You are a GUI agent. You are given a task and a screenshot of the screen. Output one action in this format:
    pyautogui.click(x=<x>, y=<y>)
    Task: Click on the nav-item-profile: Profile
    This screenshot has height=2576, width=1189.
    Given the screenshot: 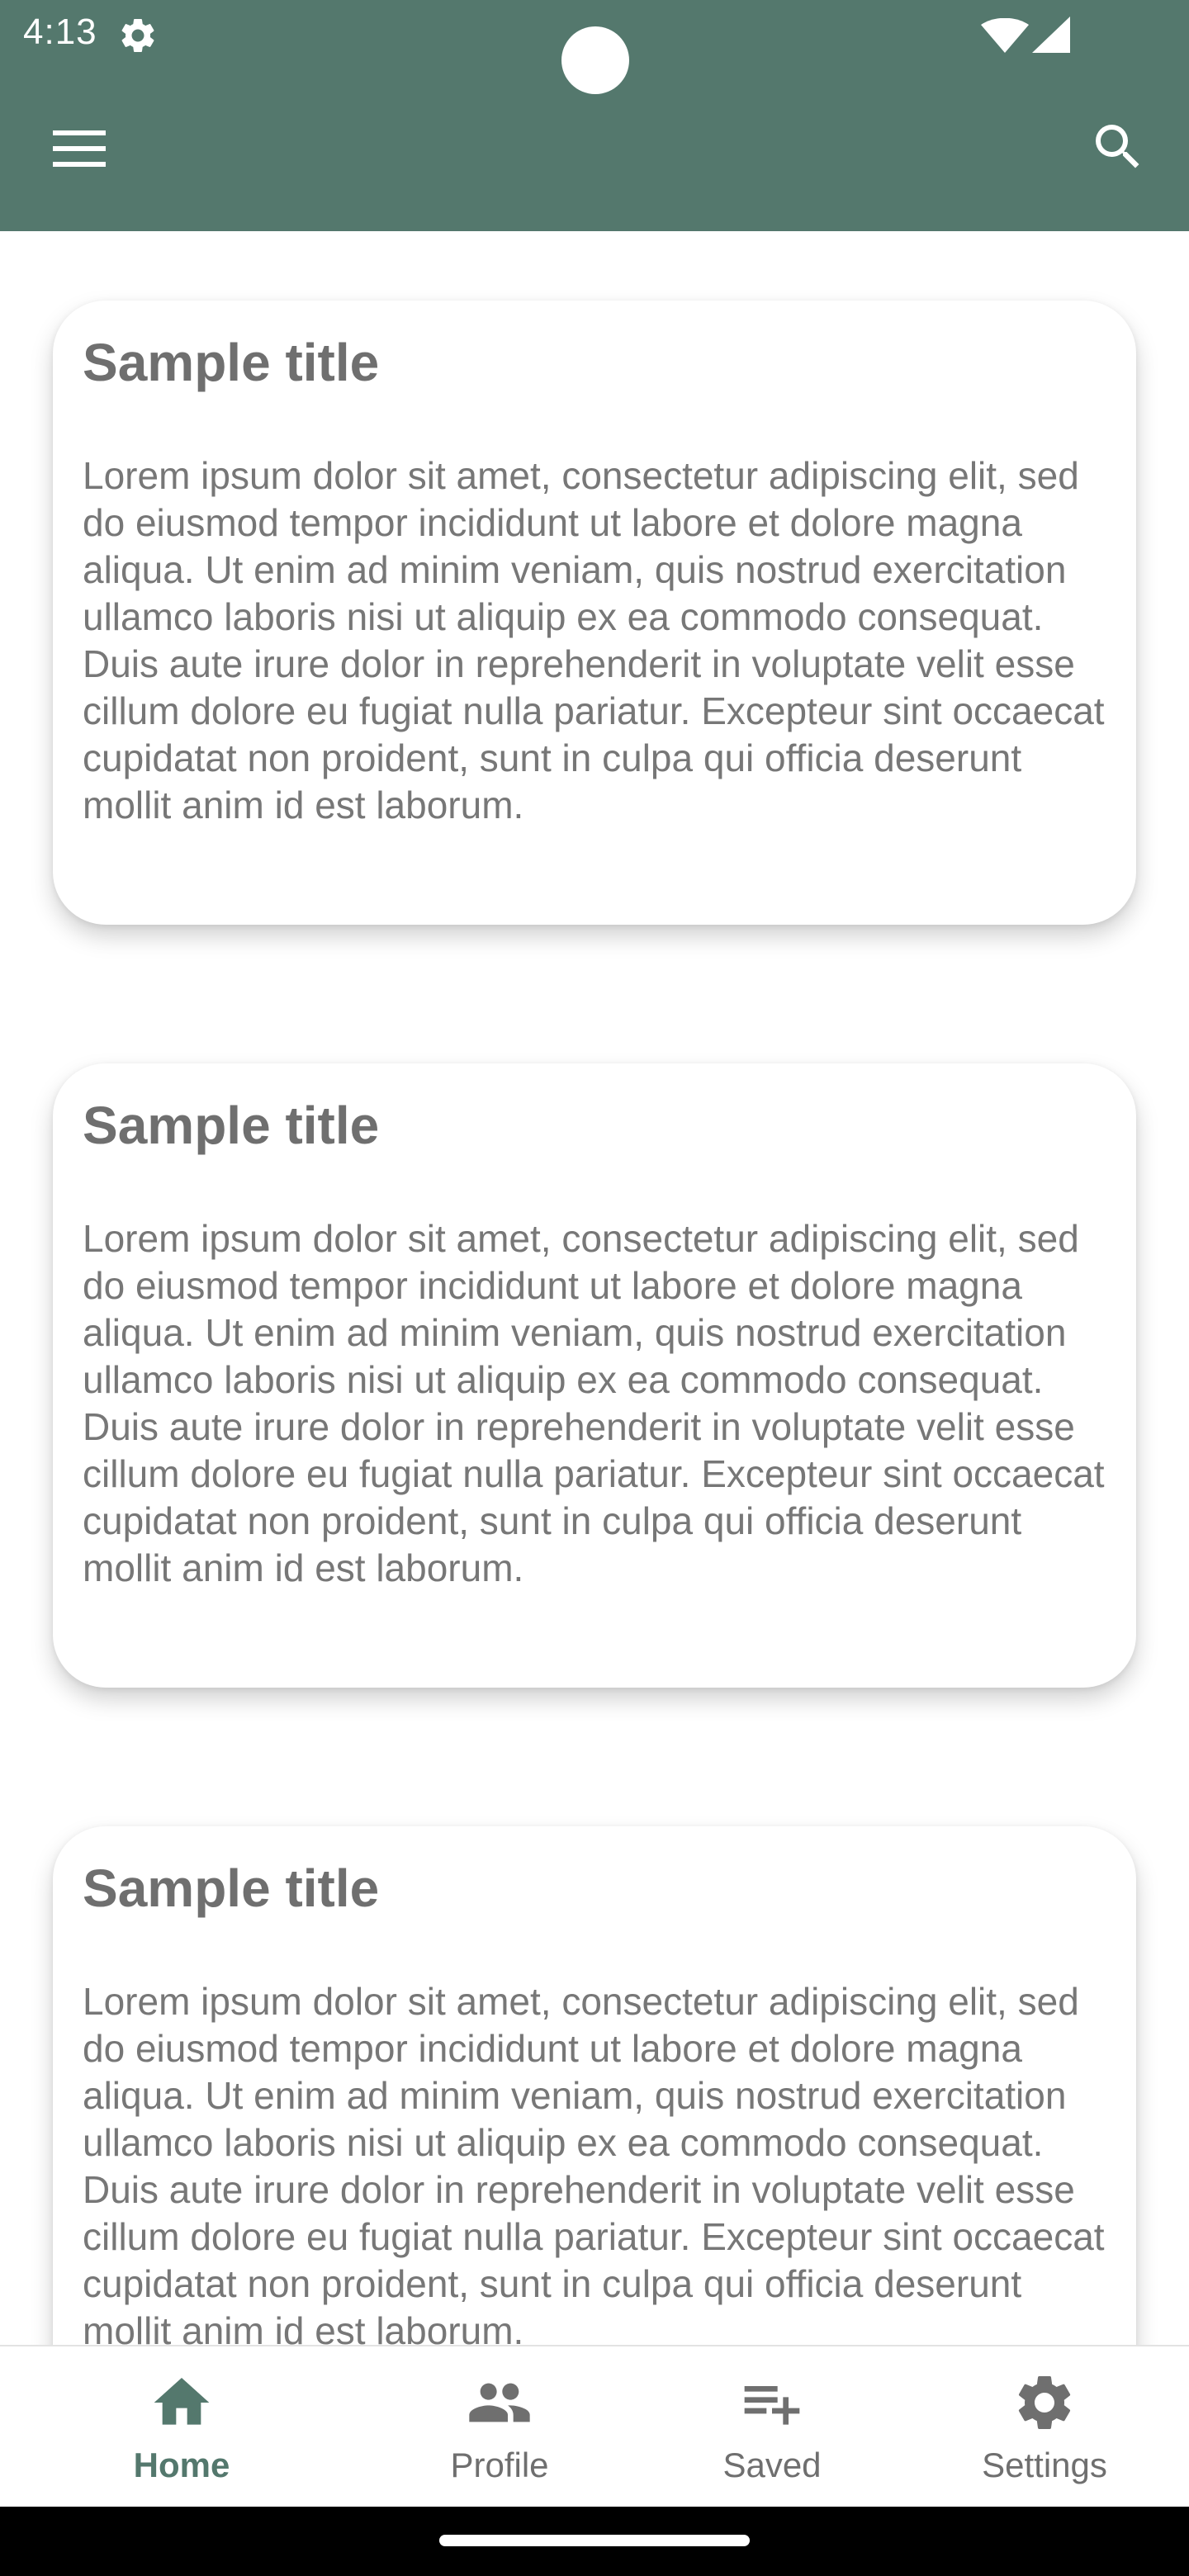 What is the action you would take?
    pyautogui.click(x=499, y=2427)
    